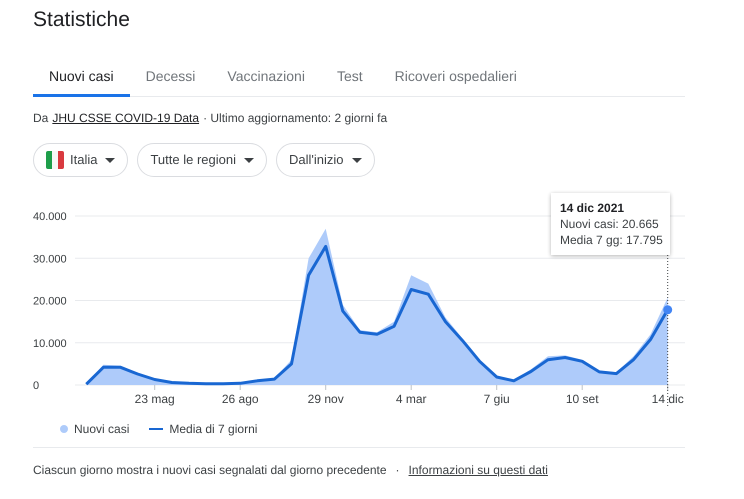 This screenshot has height=499, width=744. I want to click on tooltip-value: Media 7 gg: 17.795, so click(610, 240).